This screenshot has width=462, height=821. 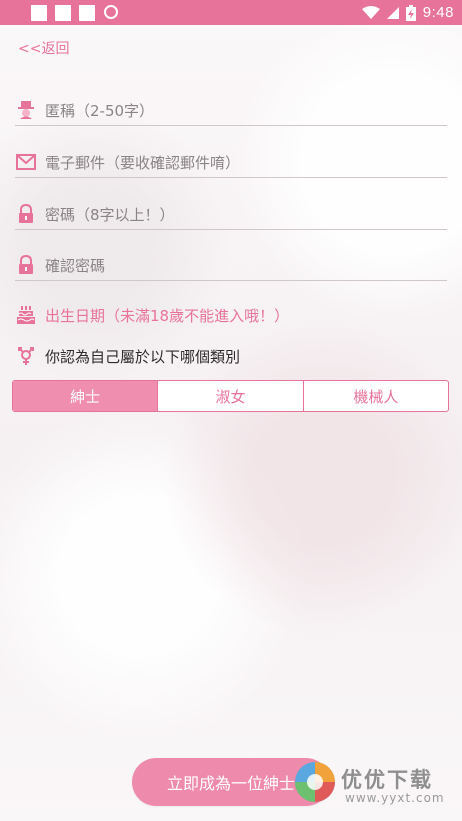 I want to click on nickname-field: 匿稱（2-50字）, so click(x=231, y=110).